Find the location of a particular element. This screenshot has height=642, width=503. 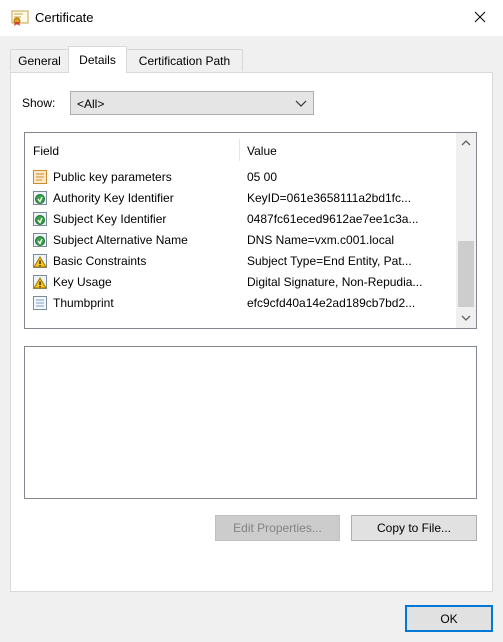

tab-label: Certification Path is located at coordinates (184, 60).